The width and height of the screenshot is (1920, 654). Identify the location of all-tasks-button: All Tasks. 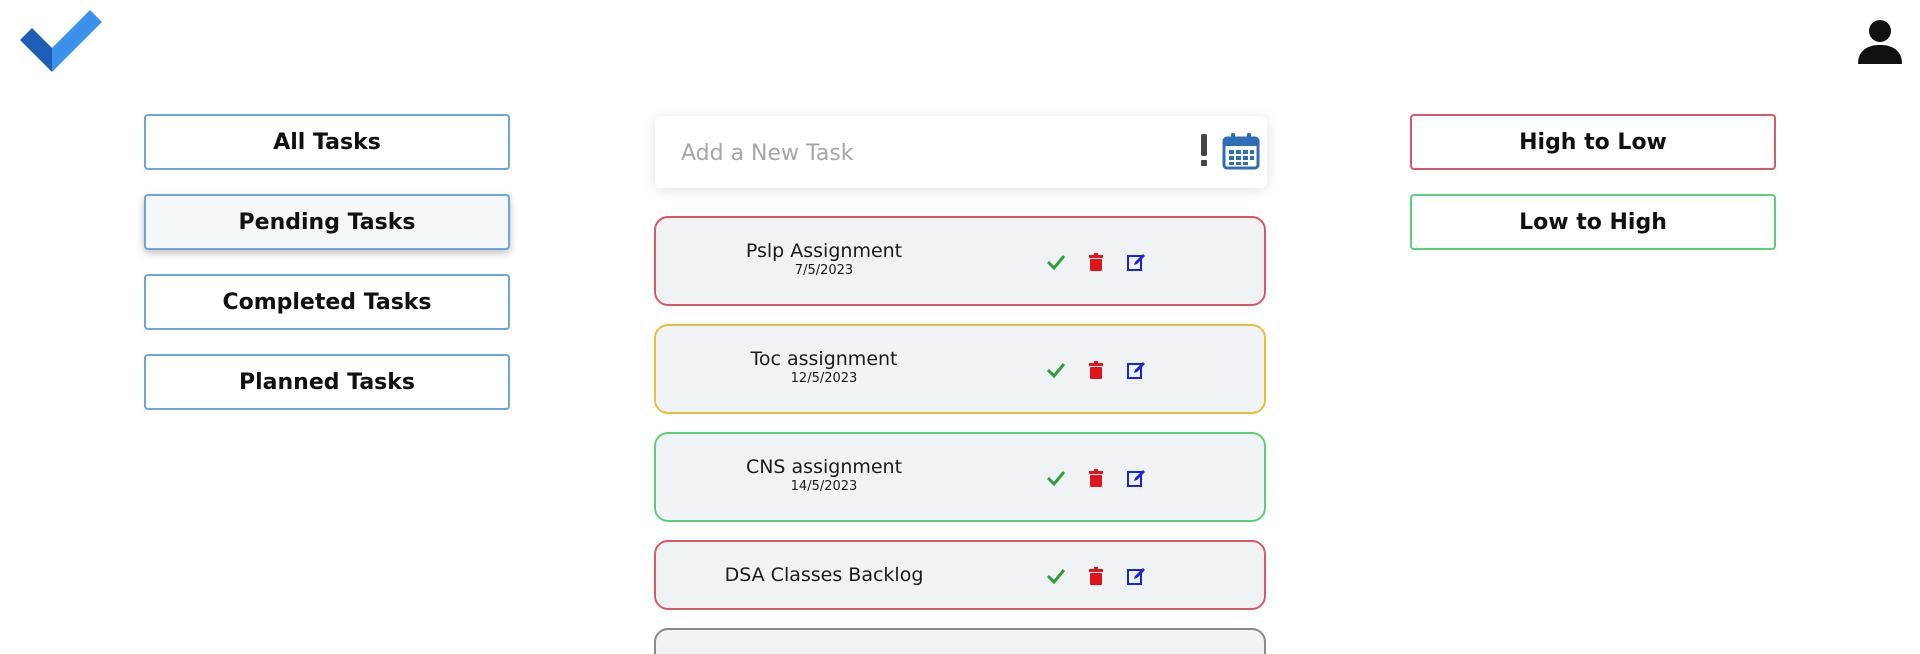
(327, 142).